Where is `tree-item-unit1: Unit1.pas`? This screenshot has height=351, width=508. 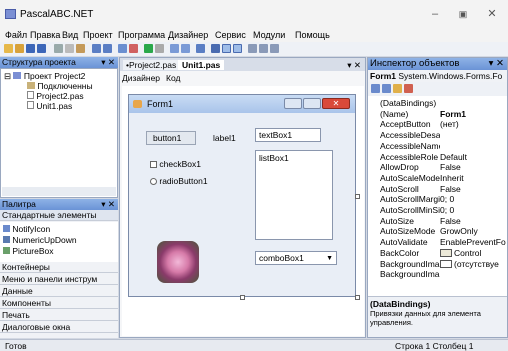 tree-item-unit1: Unit1.pas is located at coordinates (49, 106).